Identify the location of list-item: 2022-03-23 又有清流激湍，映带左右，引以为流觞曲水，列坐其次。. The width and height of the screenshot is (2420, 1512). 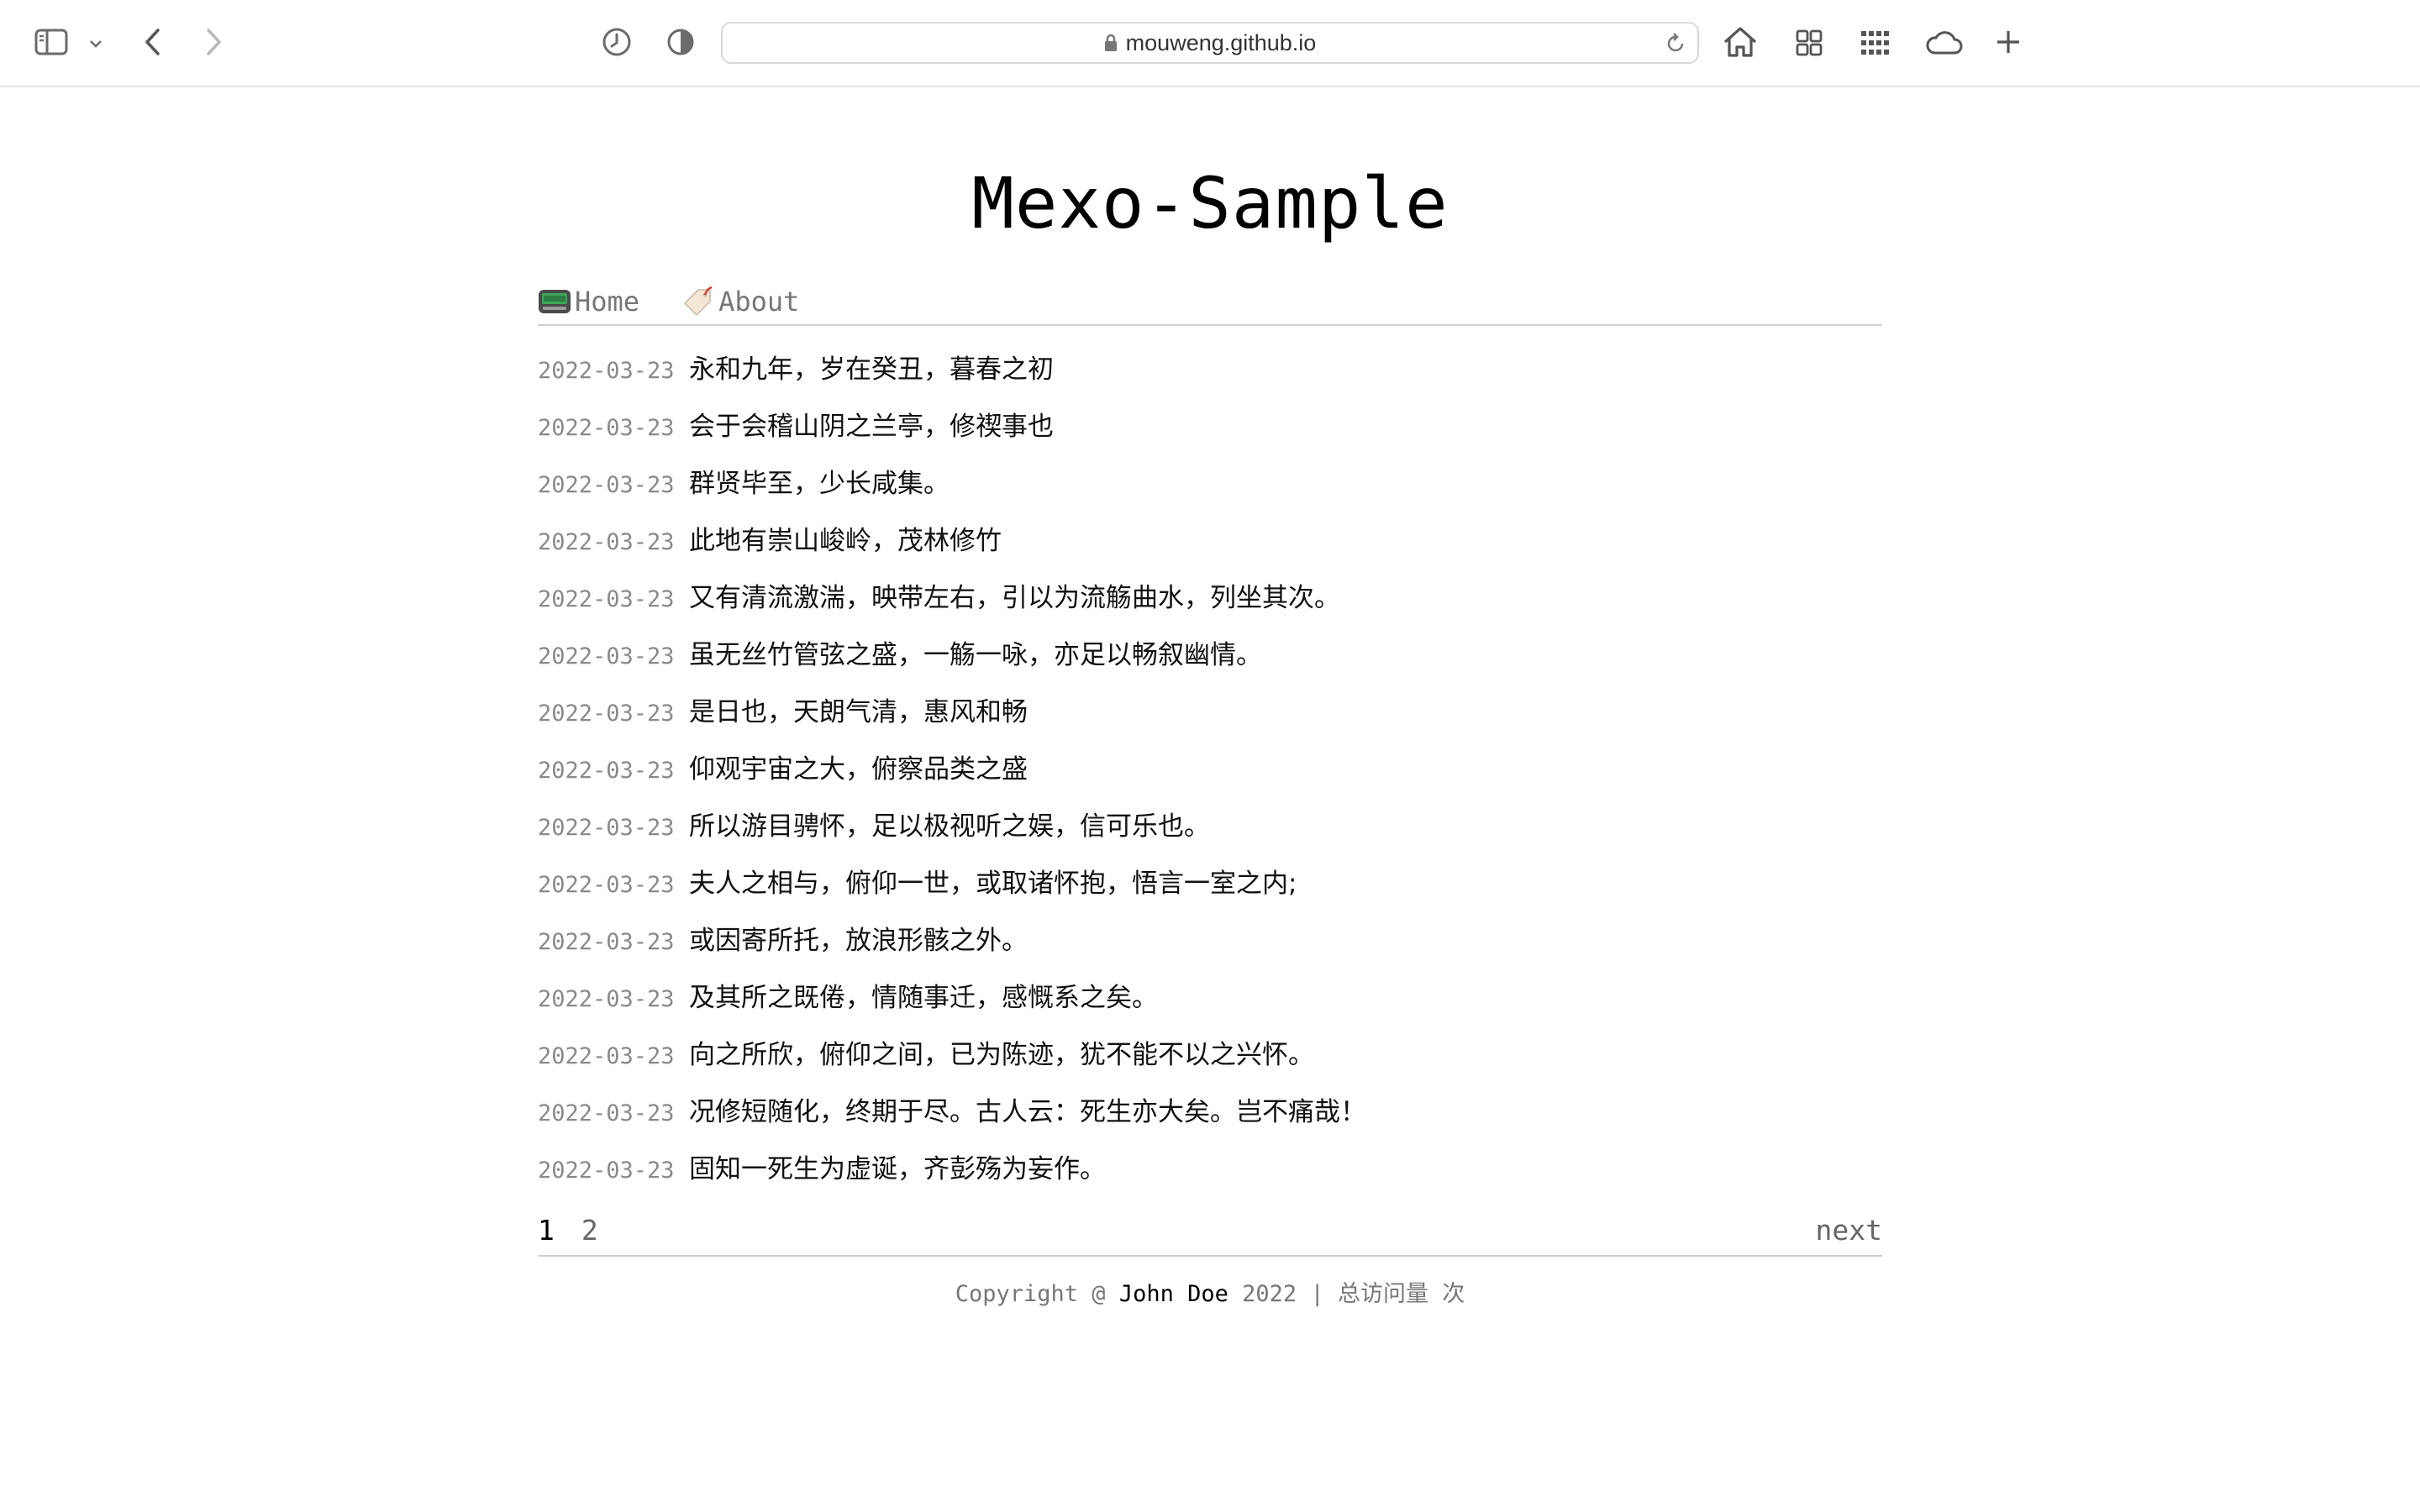
(1210, 598).